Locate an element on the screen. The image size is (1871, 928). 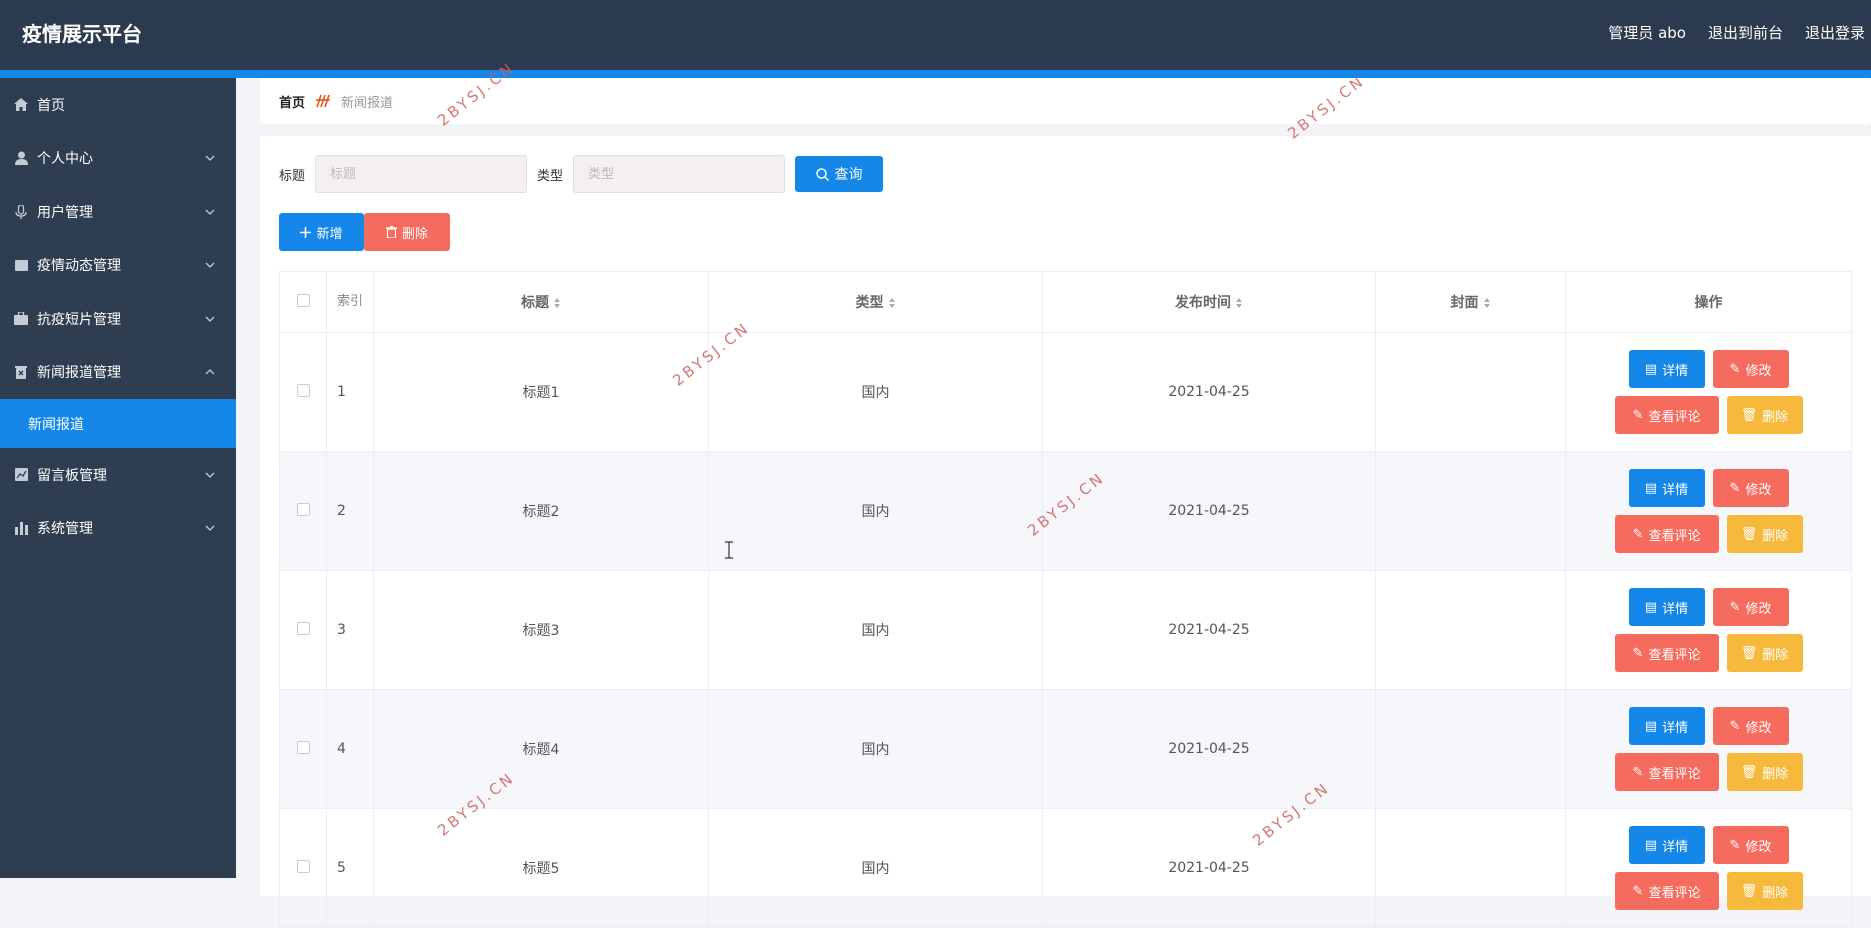
sidebar-item-label: 首页 is located at coordinates (51, 105).